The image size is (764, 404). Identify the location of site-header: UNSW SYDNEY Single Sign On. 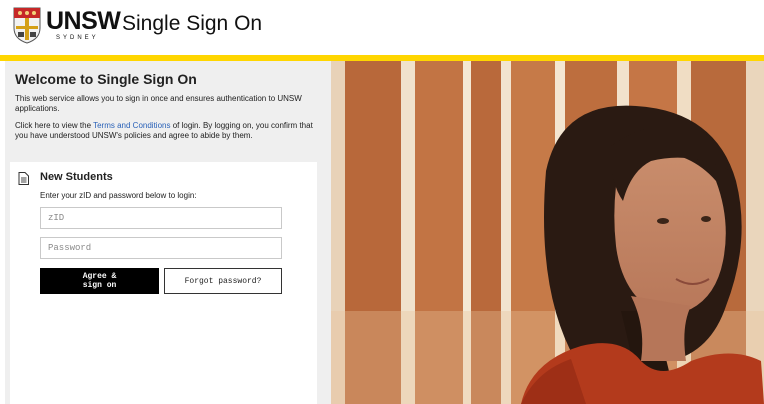
(382, 27).